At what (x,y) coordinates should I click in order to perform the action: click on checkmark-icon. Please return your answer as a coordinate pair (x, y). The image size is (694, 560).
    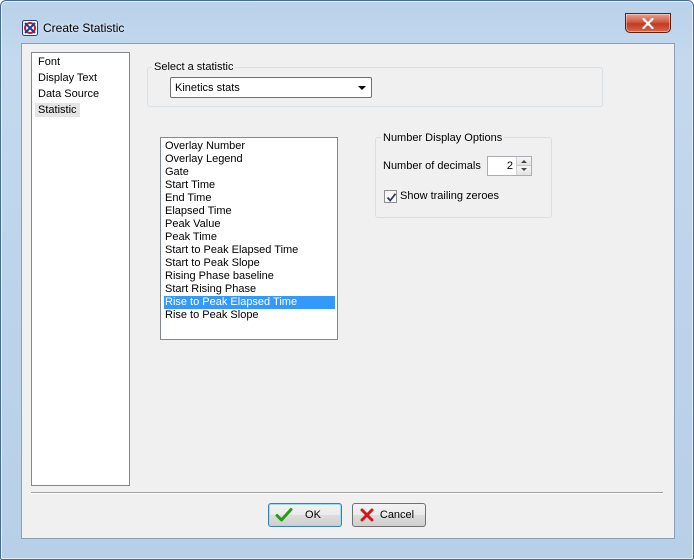
    Looking at the image, I should click on (391, 197).